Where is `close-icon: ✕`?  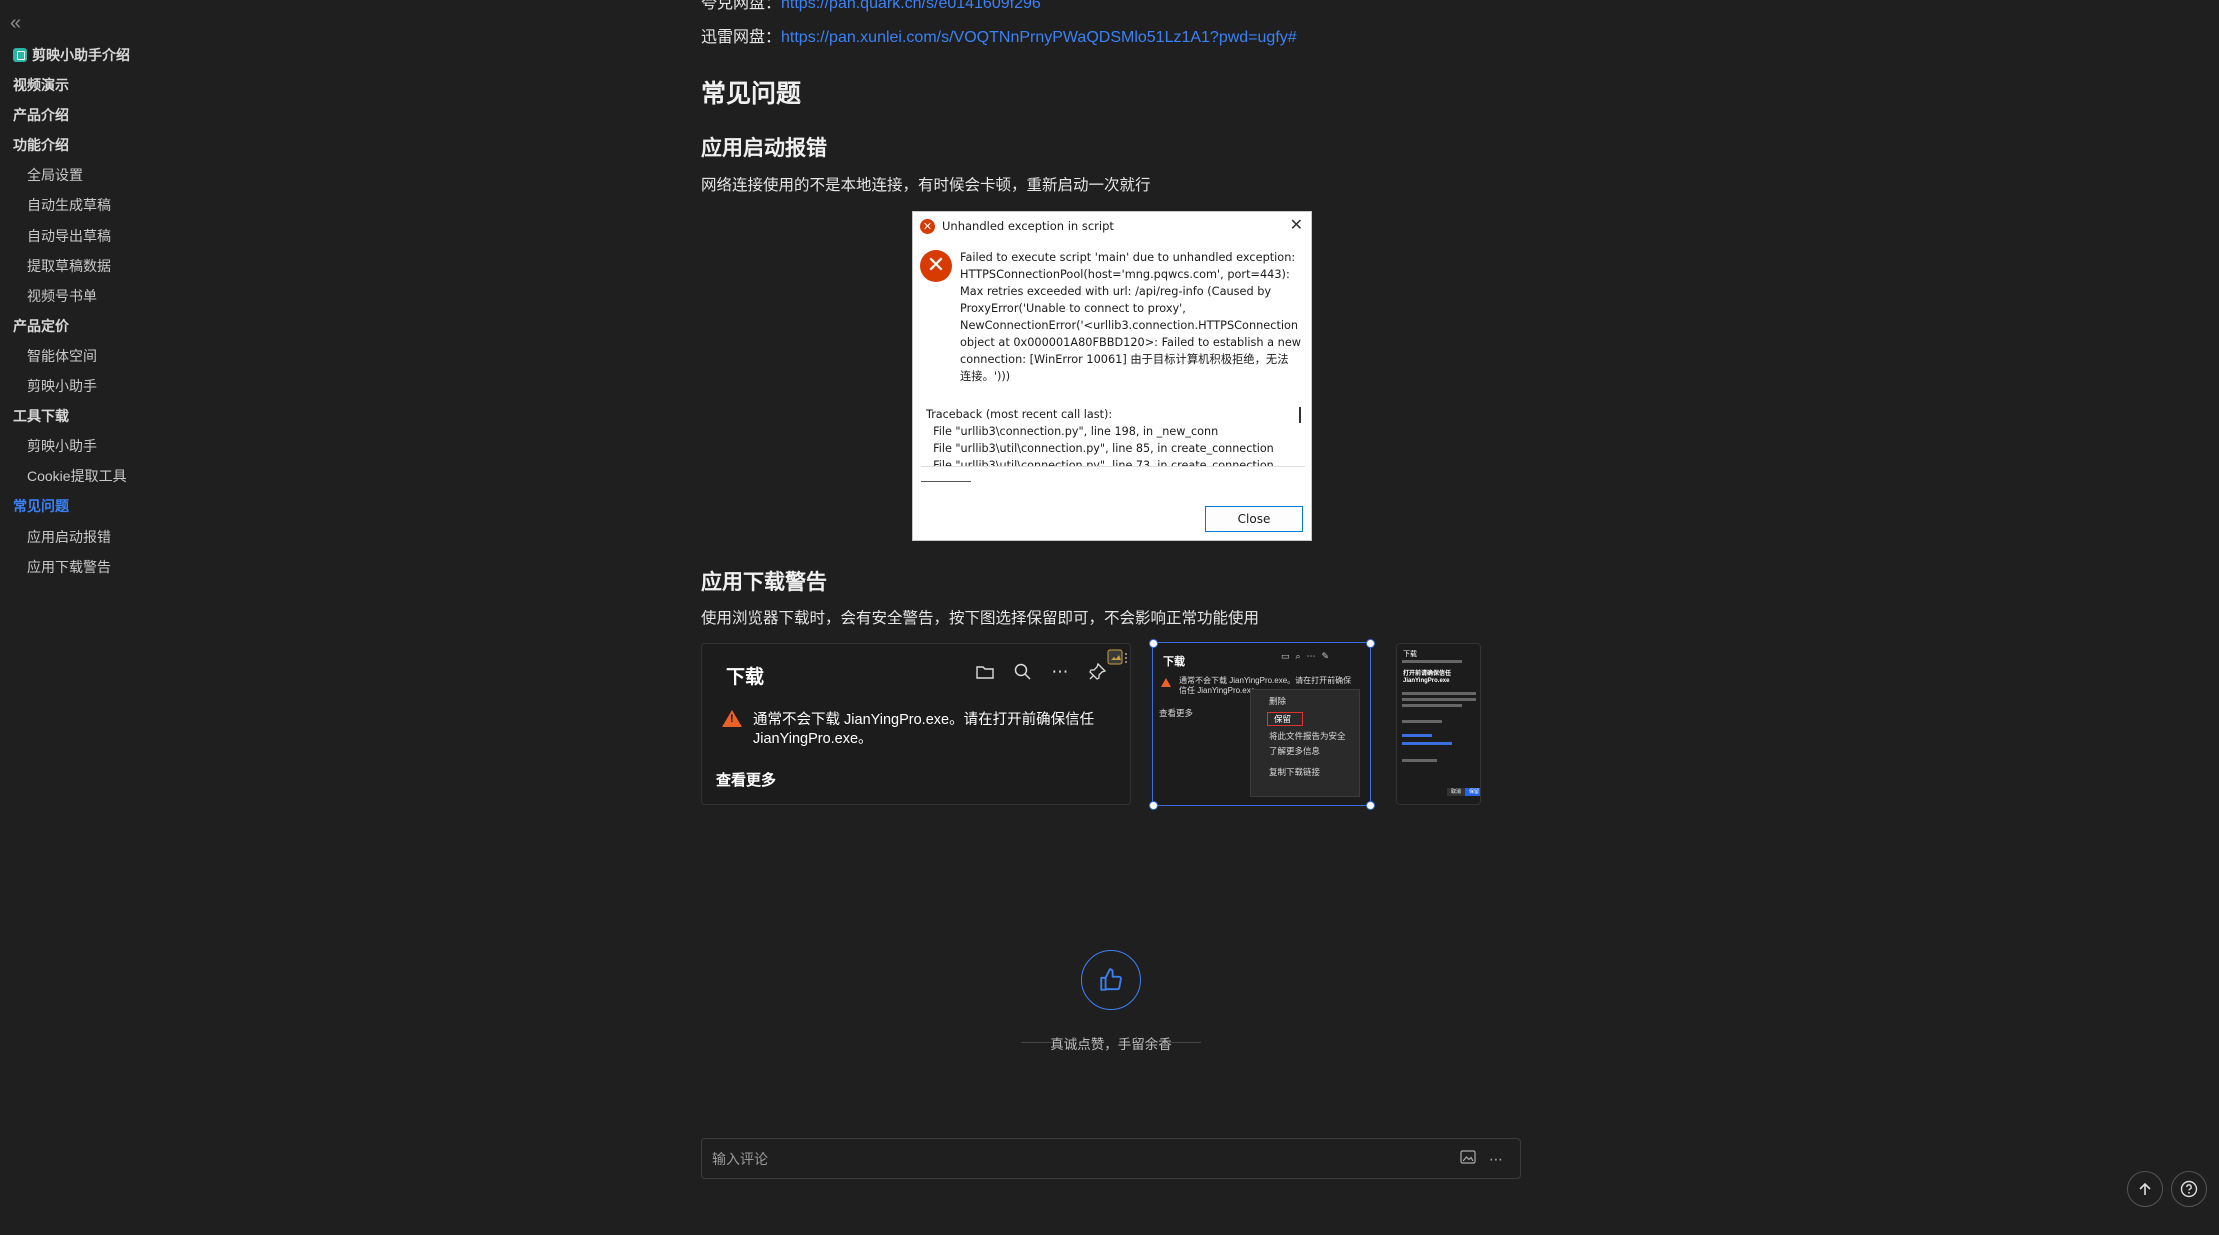 close-icon: ✕ is located at coordinates (1296, 224).